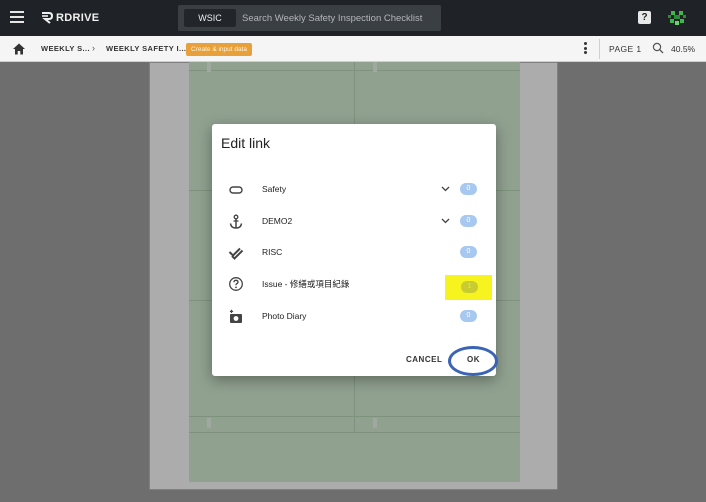  Describe the element at coordinates (219, 49) in the screenshot. I see `mode-badge: Create & input data` at that location.